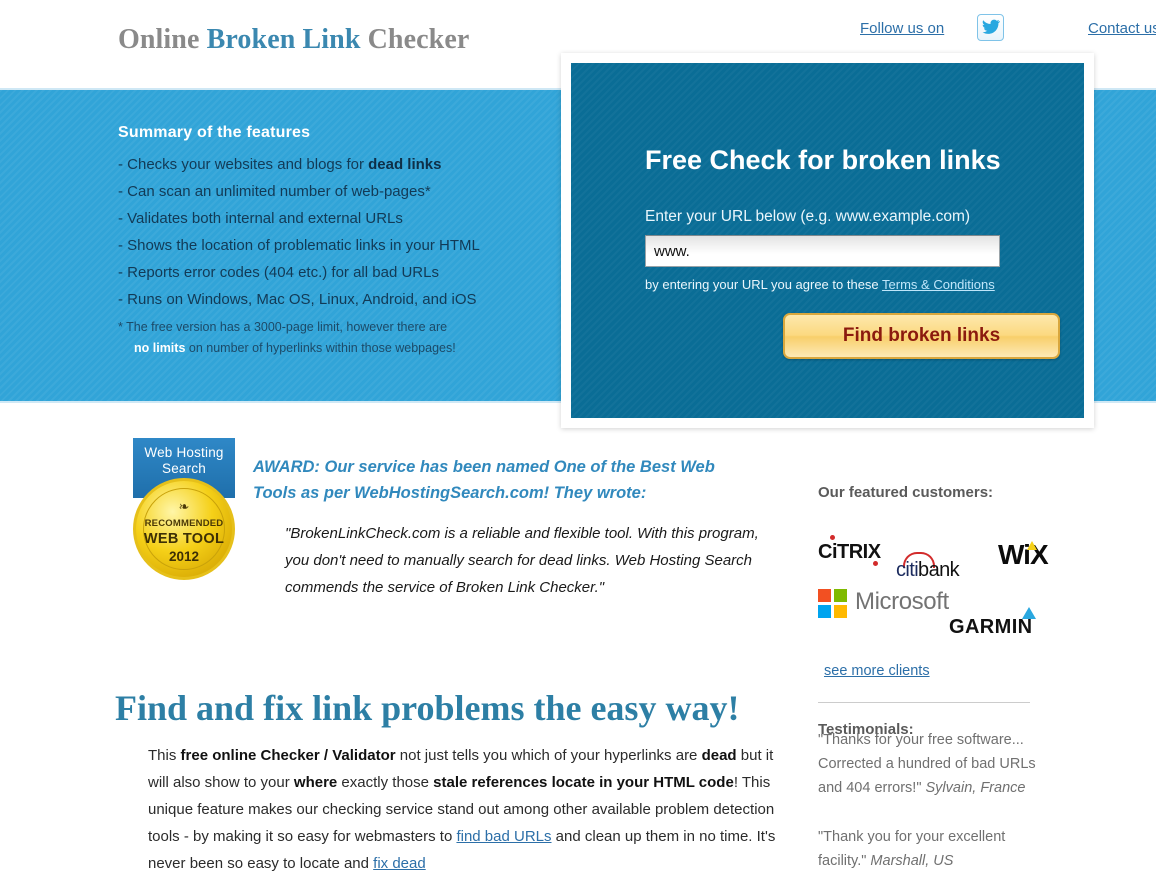 This screenshot has width=1156, height=880. Describe the element at coordinates (840, 595) in the screenshot. I see `ms-square-green` at that location.